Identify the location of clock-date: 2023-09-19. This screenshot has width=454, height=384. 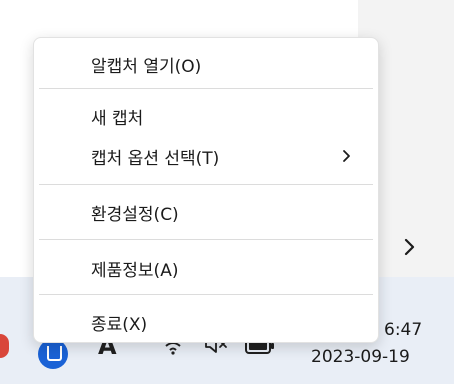
(360, 357).